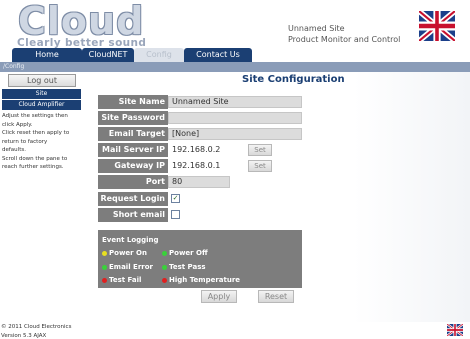 This screenshot has width=470, height=339. What do you see at coordinates (293, 79) in the screenshot?
I see `page-title: Site Configuration` at bounding box center [293, 79].